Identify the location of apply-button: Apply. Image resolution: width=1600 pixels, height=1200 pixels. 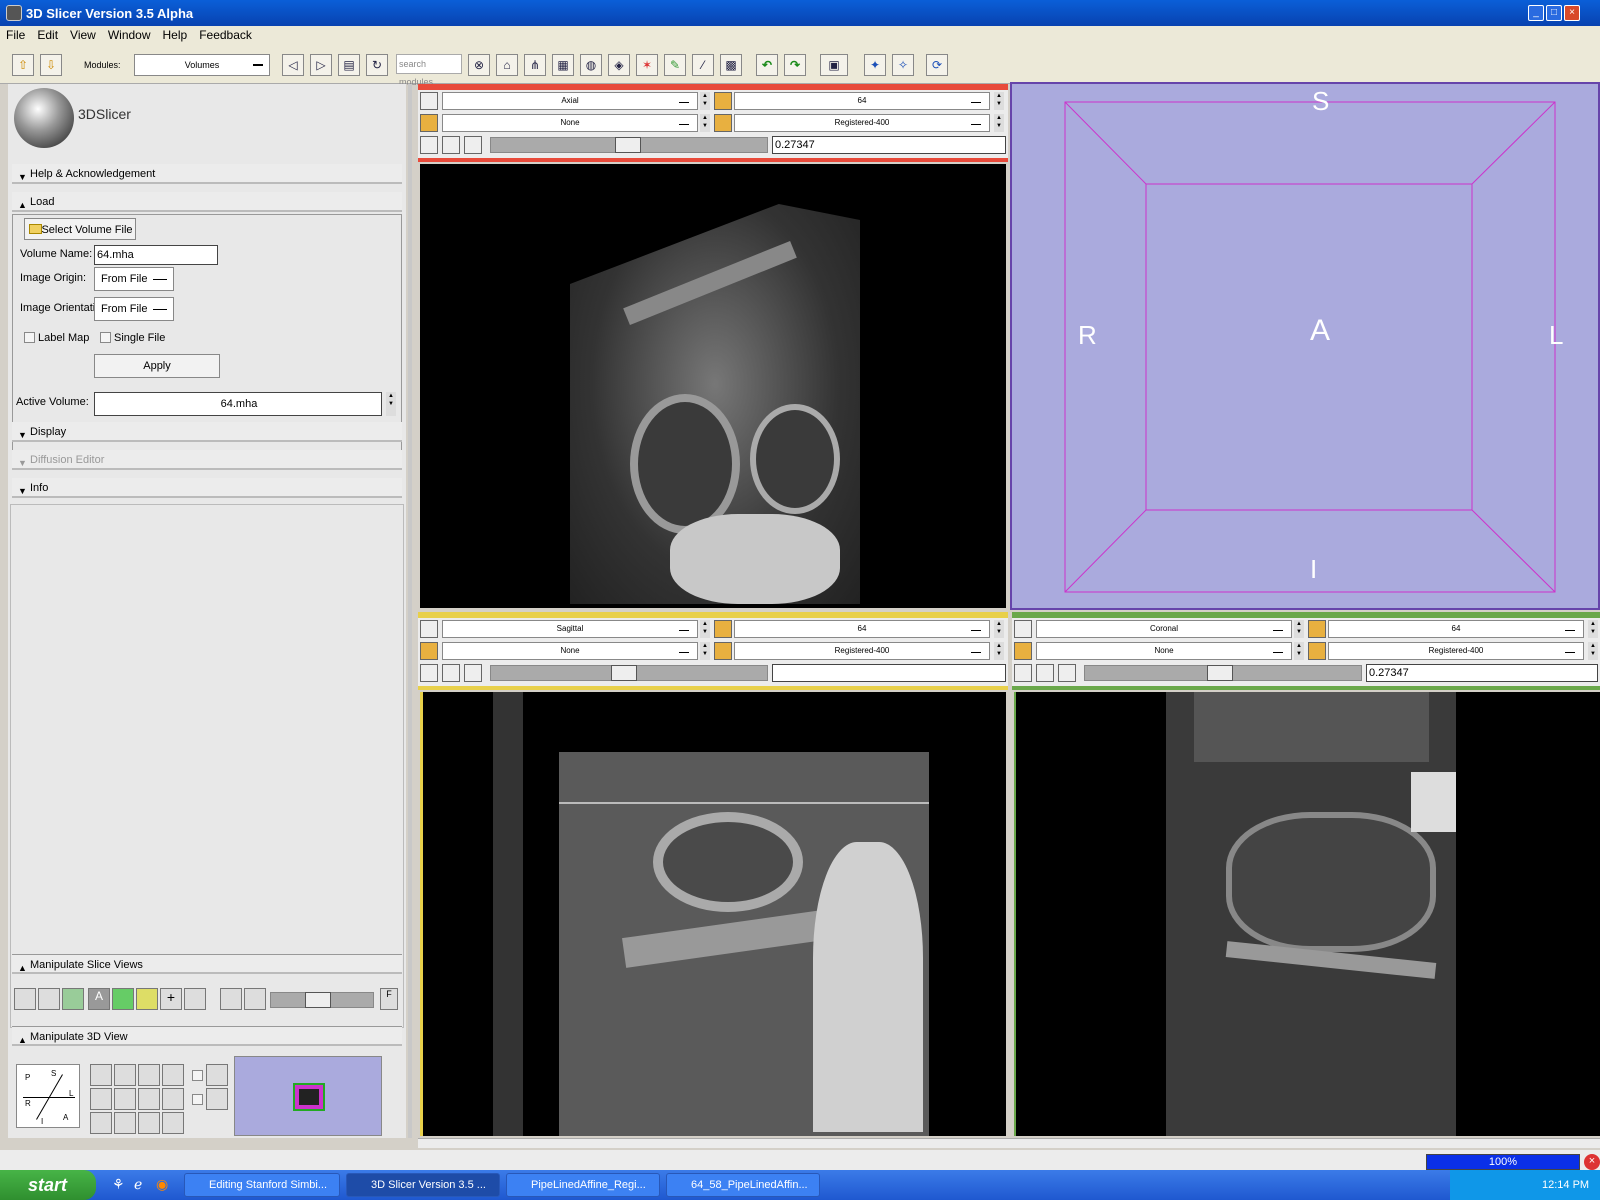
(157, 366).